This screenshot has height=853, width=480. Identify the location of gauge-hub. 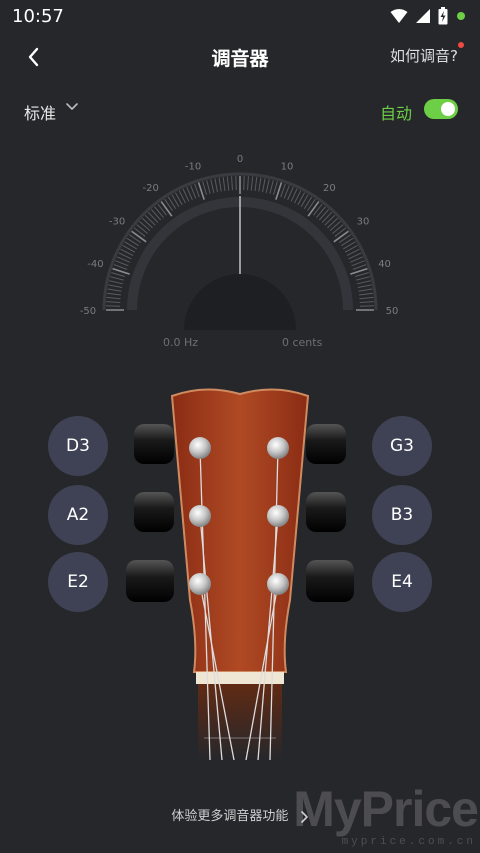
(240, 302).